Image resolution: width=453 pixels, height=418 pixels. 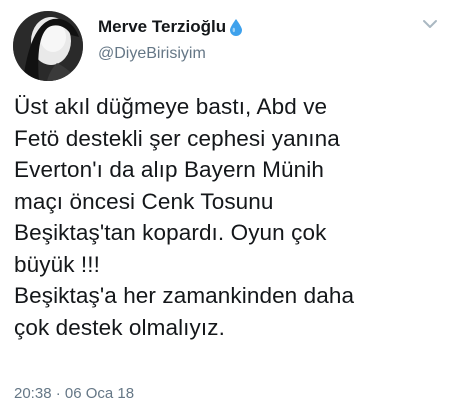 I want to click on author-display-name: Merve Terzioğlu, so click(x=162, y=27).